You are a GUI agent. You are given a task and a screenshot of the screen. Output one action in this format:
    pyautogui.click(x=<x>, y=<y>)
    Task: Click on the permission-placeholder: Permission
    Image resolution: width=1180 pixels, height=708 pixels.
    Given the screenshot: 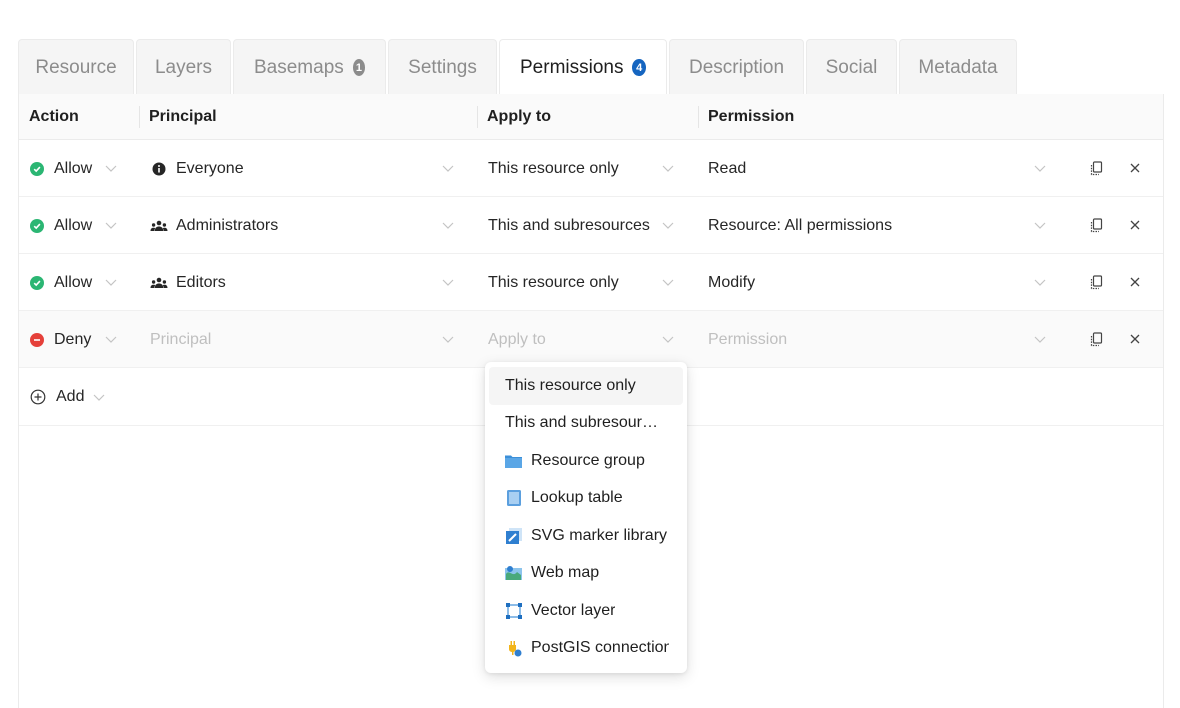 What is the action you would take?
    pyautogui.click(x=748, y=339)
    